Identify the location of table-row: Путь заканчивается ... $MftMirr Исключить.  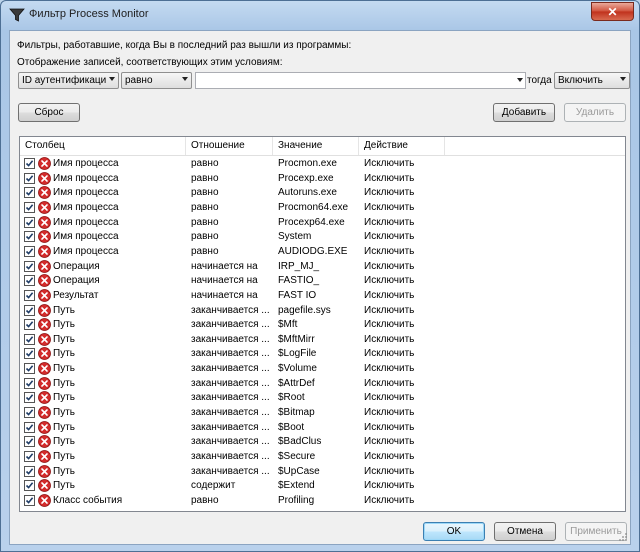
(322, 340).